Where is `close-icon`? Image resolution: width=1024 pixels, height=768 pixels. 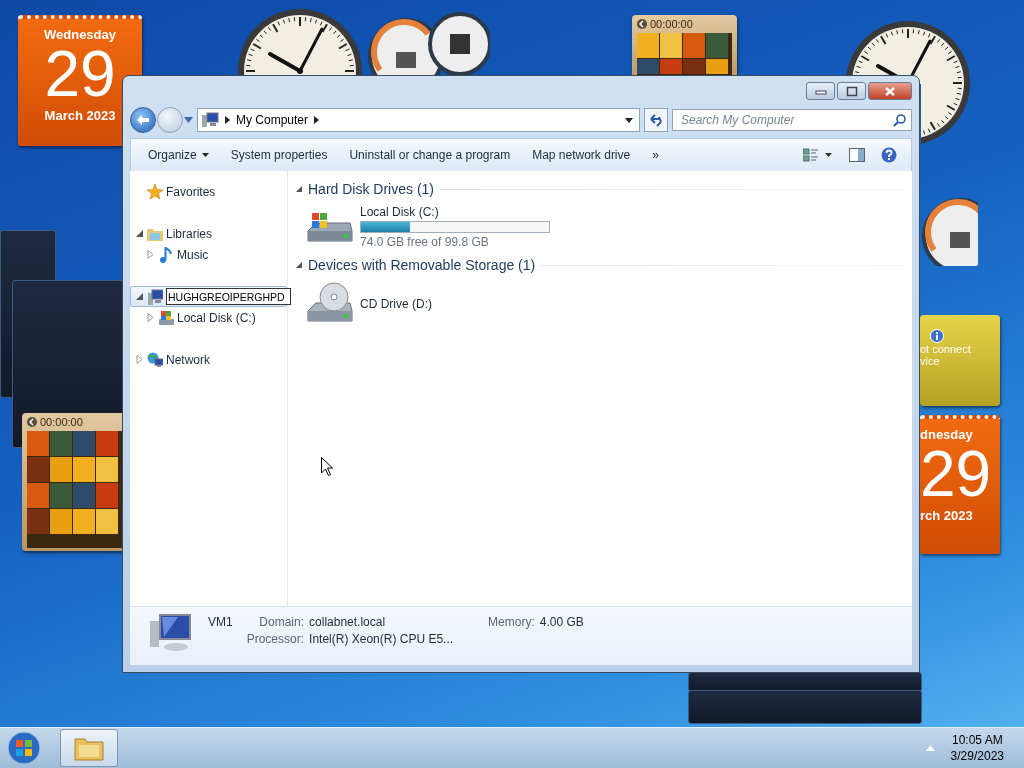
close-icon is located at coordinates (890, 91).